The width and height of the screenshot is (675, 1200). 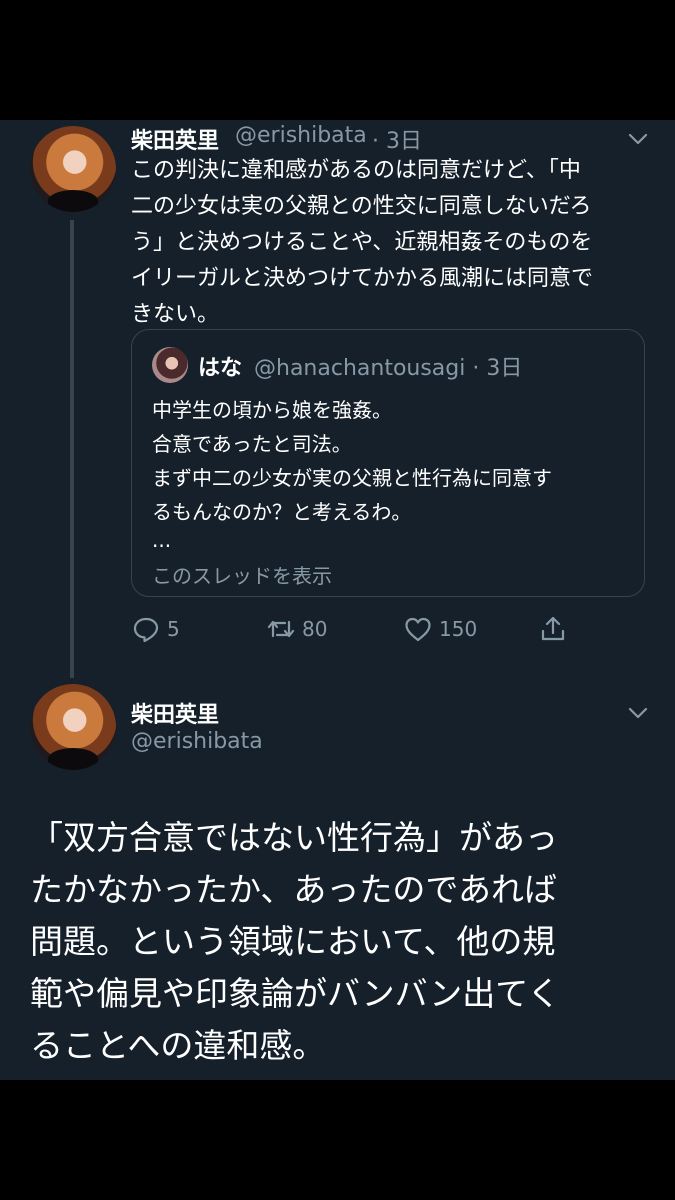 I want to click on tweet-text-line: ることへの違和感。, so click(x=178, y=1045).